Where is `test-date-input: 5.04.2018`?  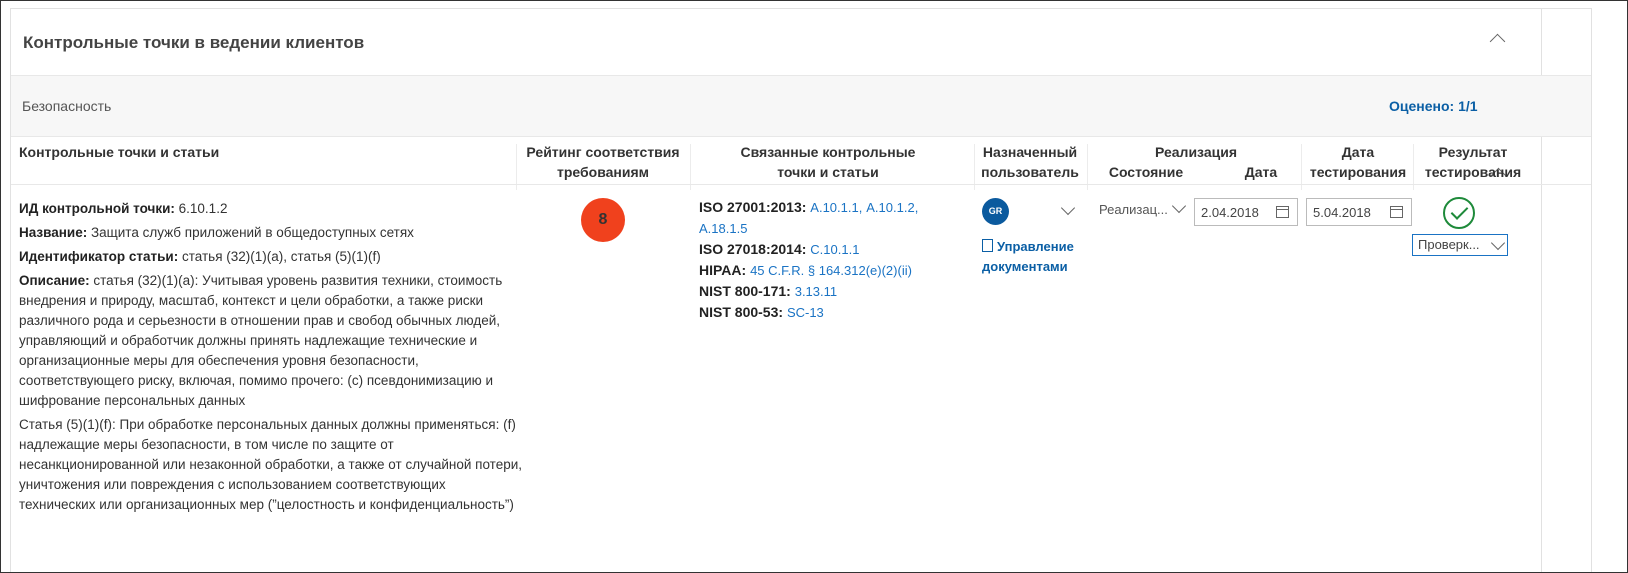
test-date-input: 5.04.2018 is located at coordinates (1359, 212).